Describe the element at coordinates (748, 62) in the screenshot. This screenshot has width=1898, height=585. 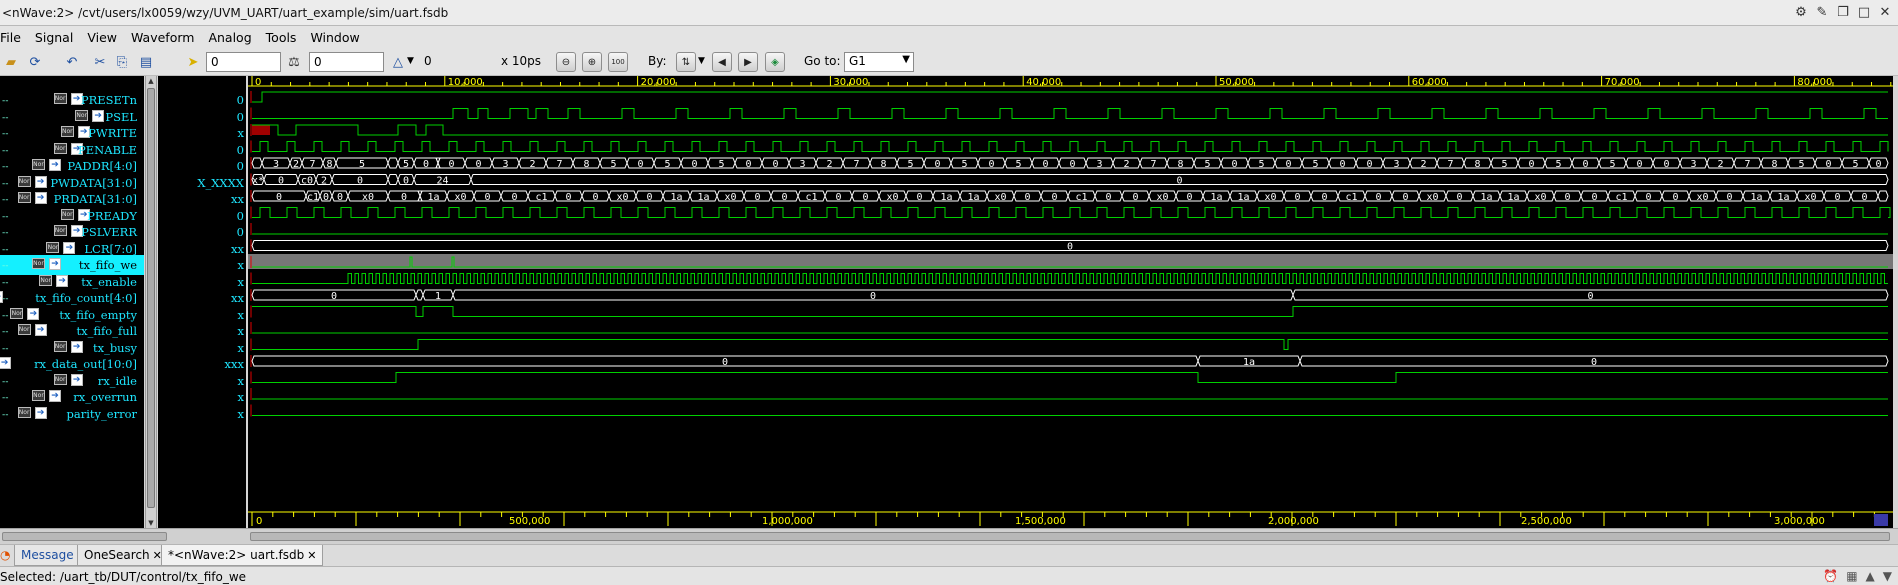
I see `search-forward-button: ▶` at that location.